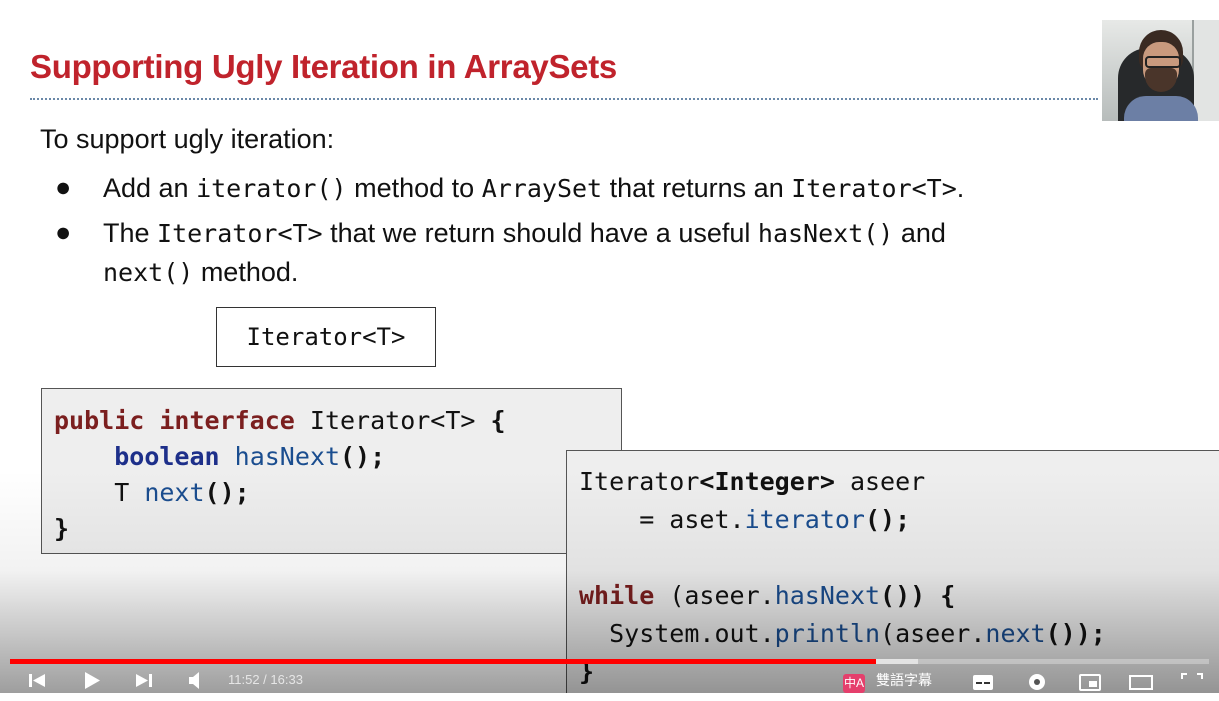 The width and height of the screenshot is (1219, 701). I want to click on code-keyword-while: while, so click(617, 595).